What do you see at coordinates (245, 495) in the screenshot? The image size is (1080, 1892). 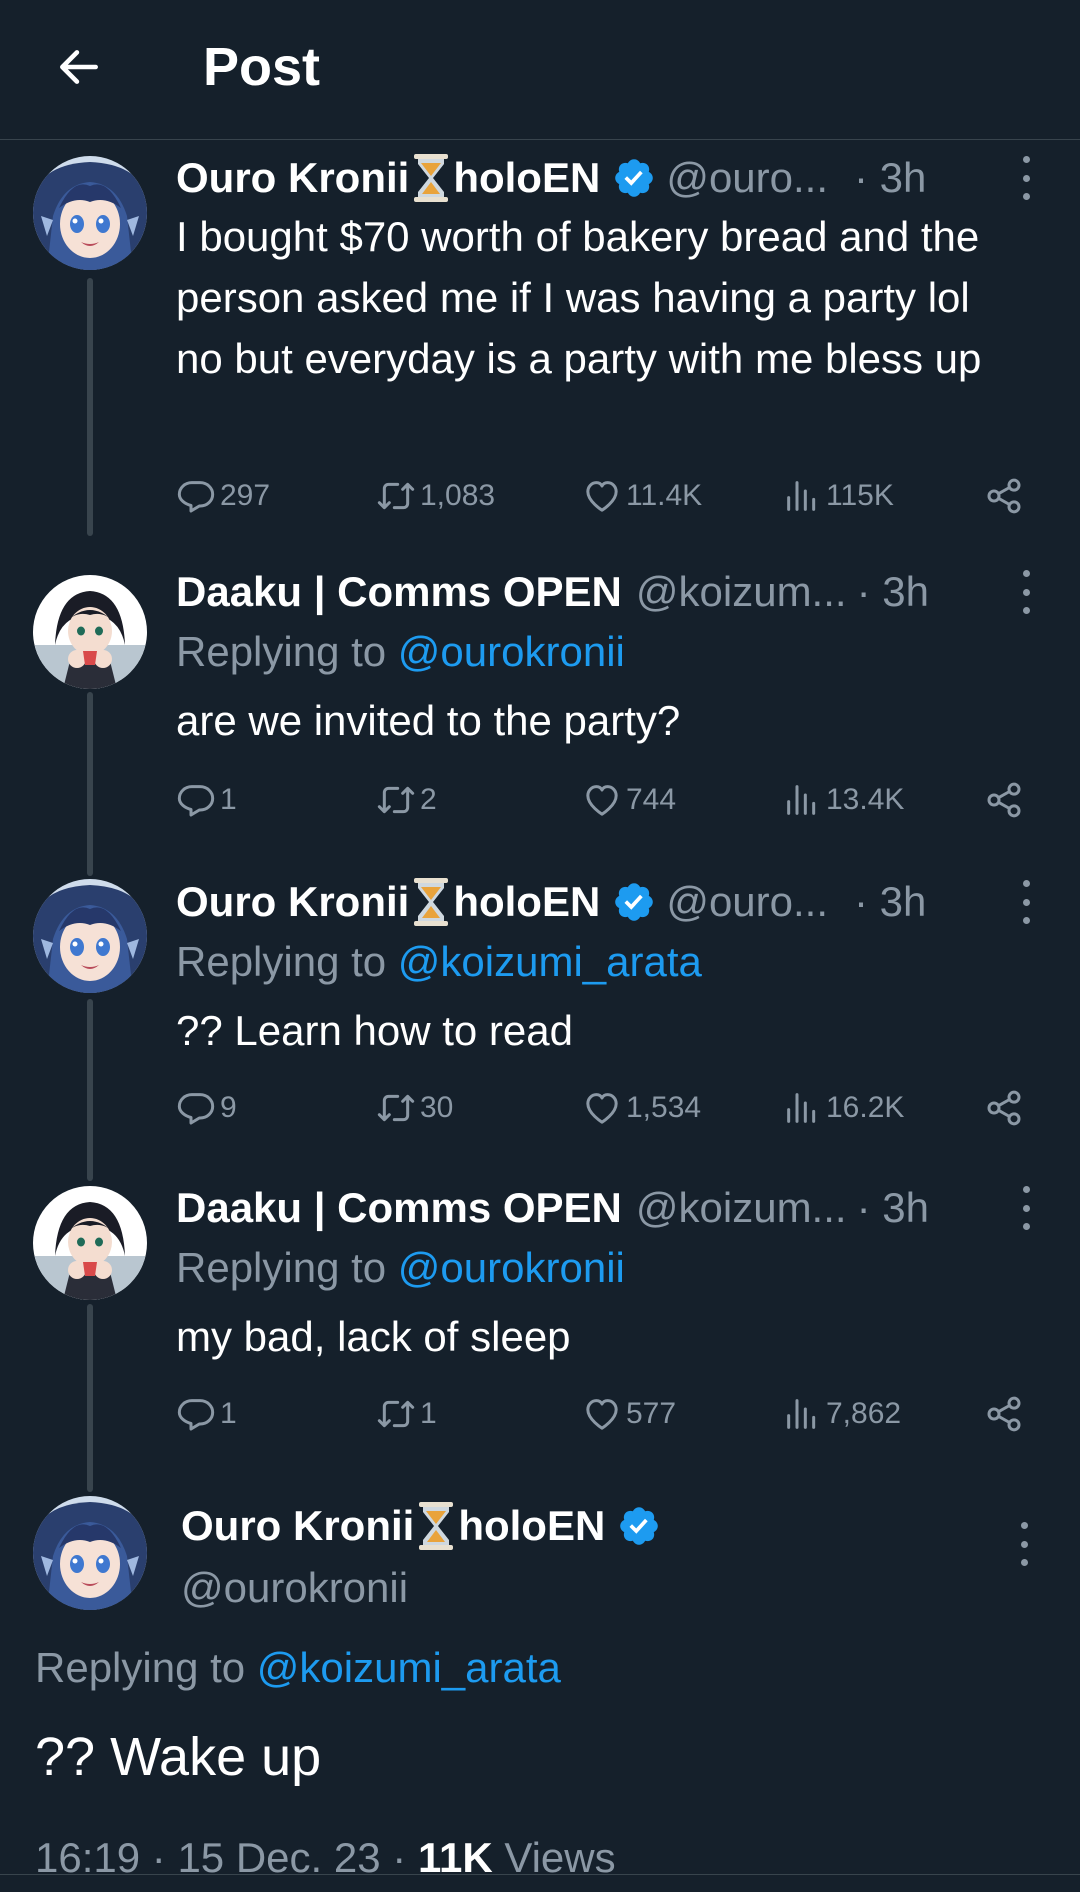 I see `reply-count: 297` at bounding box center [245, 495].